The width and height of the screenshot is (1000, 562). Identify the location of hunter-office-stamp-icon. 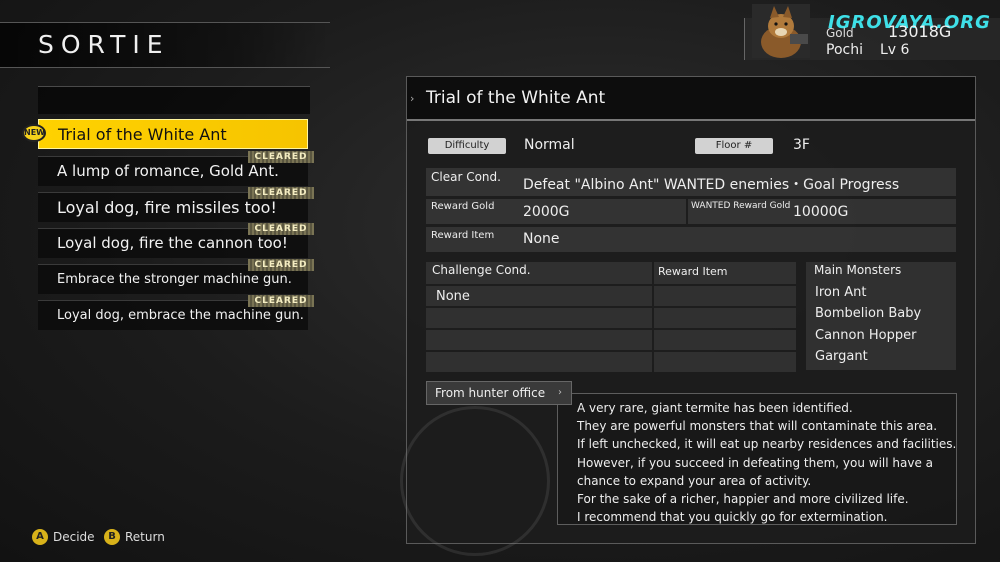
(475, 481).